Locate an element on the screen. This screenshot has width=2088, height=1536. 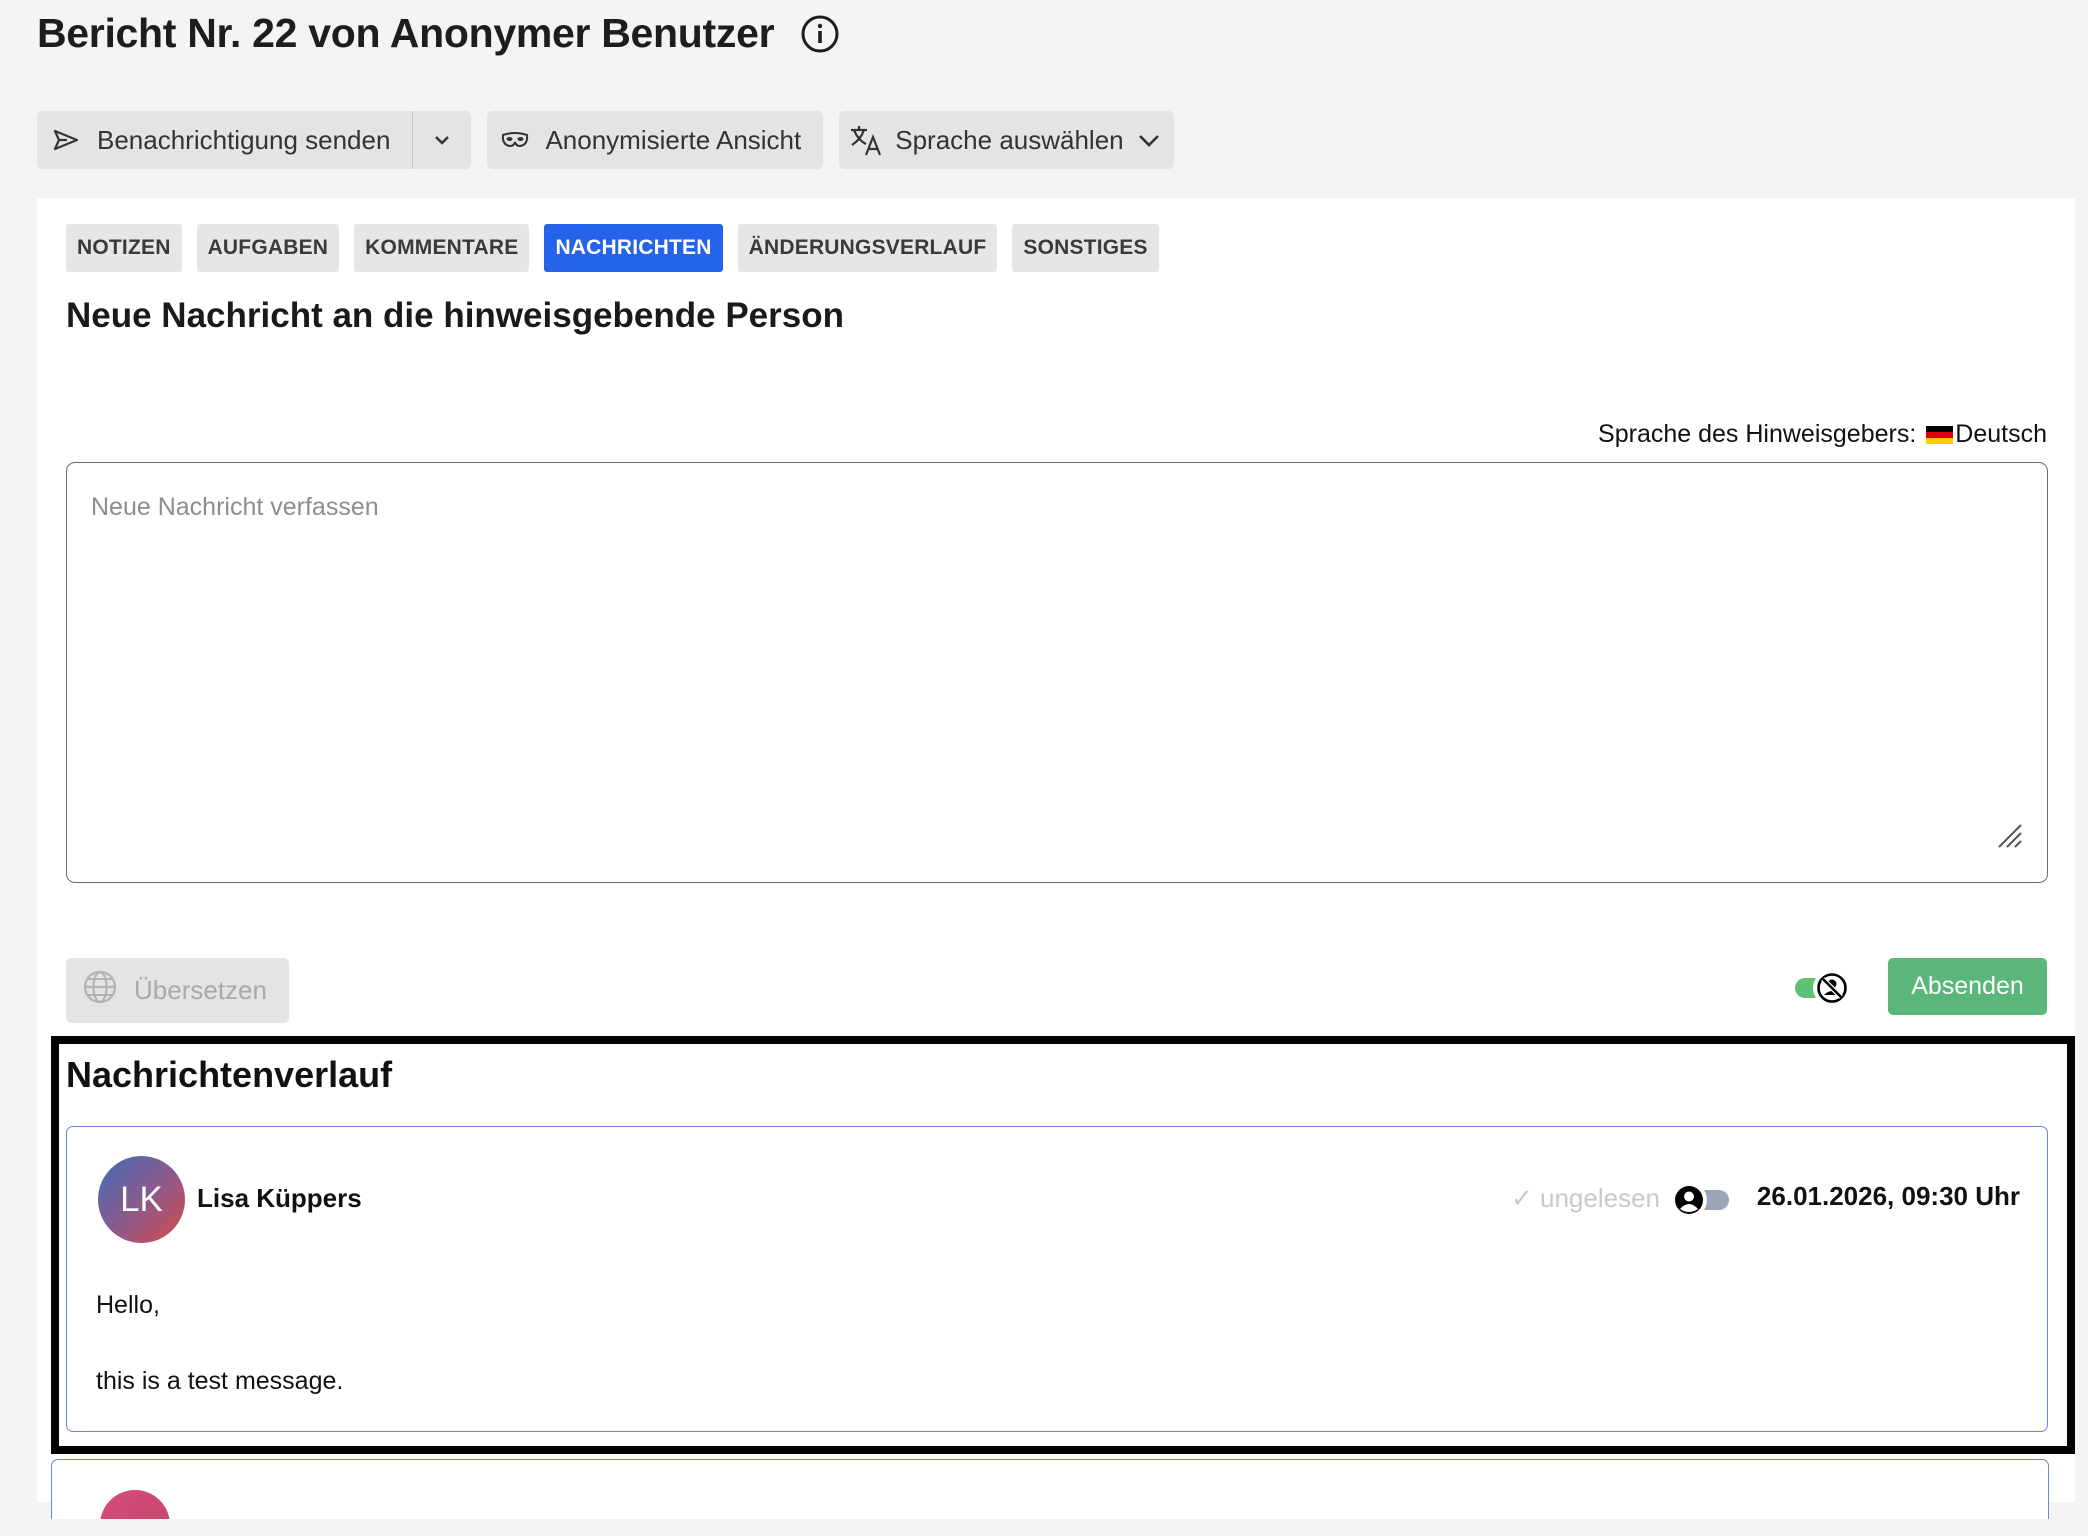
page-title: Bericht Nr. 22 von Anonymer Benutzer is located at coordinates (406, 33).